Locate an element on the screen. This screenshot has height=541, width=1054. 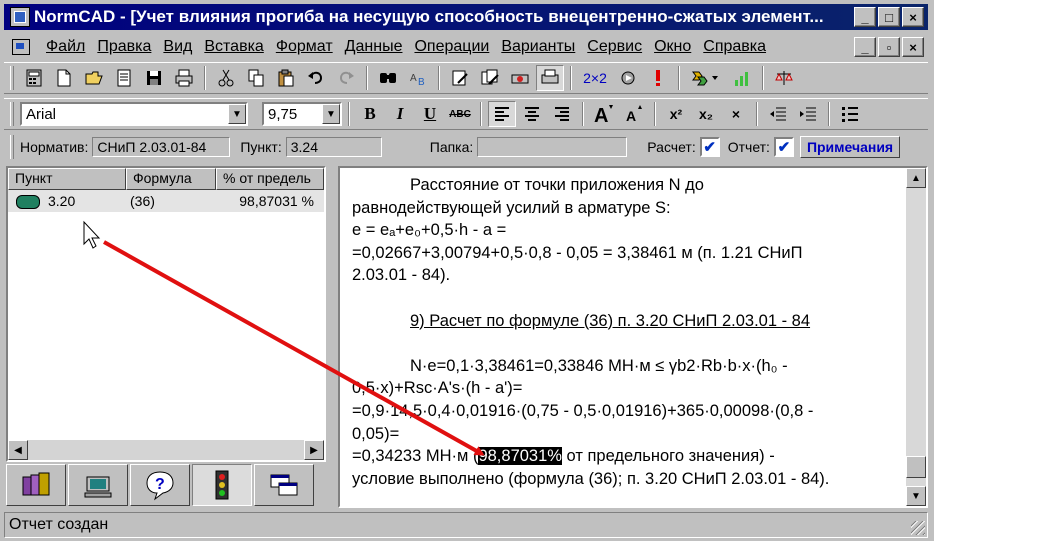
bold-button: B is located at coordinates (370, 114).